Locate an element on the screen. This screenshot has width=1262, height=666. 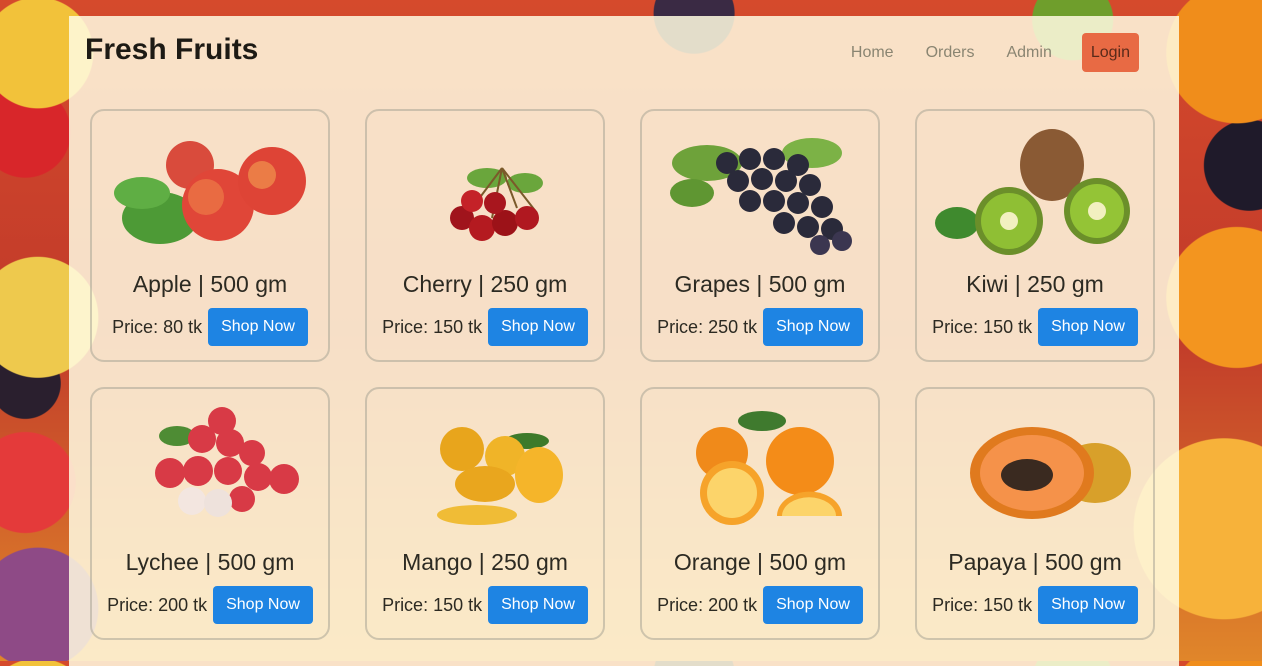
top-nav: Home Orders Admin Login is located at coordinates (987, 52).